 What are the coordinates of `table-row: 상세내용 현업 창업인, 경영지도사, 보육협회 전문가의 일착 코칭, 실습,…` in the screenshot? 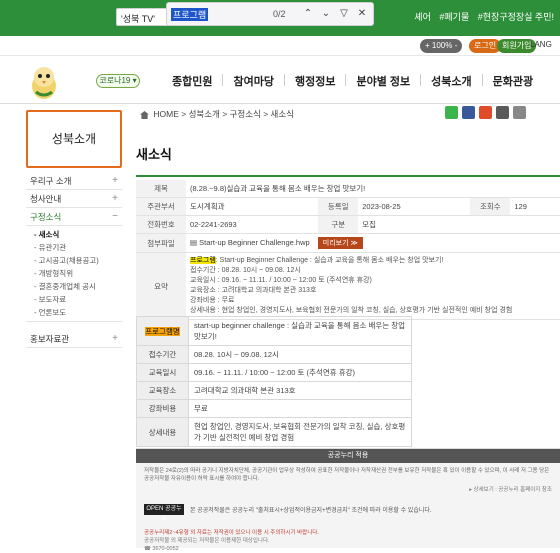 It's located at (274, 432).